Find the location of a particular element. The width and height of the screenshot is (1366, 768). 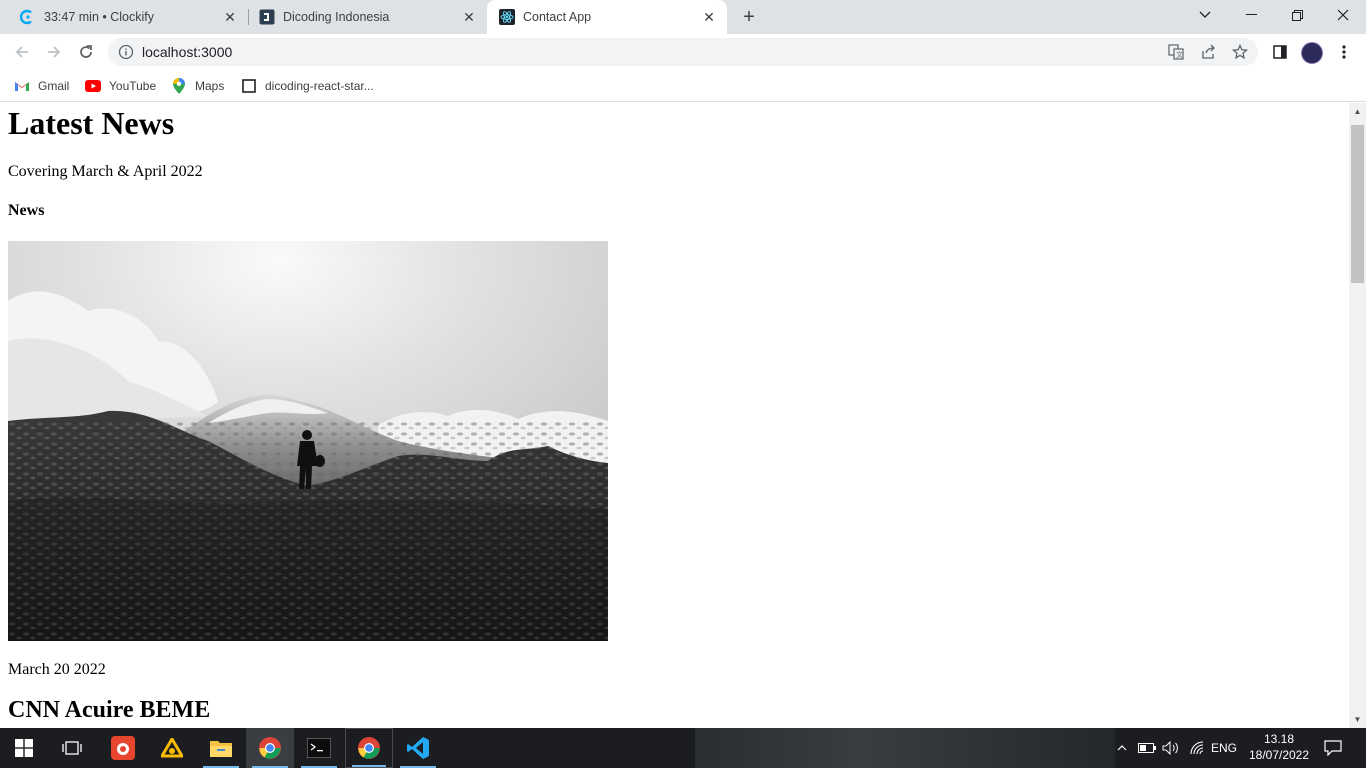

browser-toolbar: localhost:3000 文 is located at coordinates (683, 52).